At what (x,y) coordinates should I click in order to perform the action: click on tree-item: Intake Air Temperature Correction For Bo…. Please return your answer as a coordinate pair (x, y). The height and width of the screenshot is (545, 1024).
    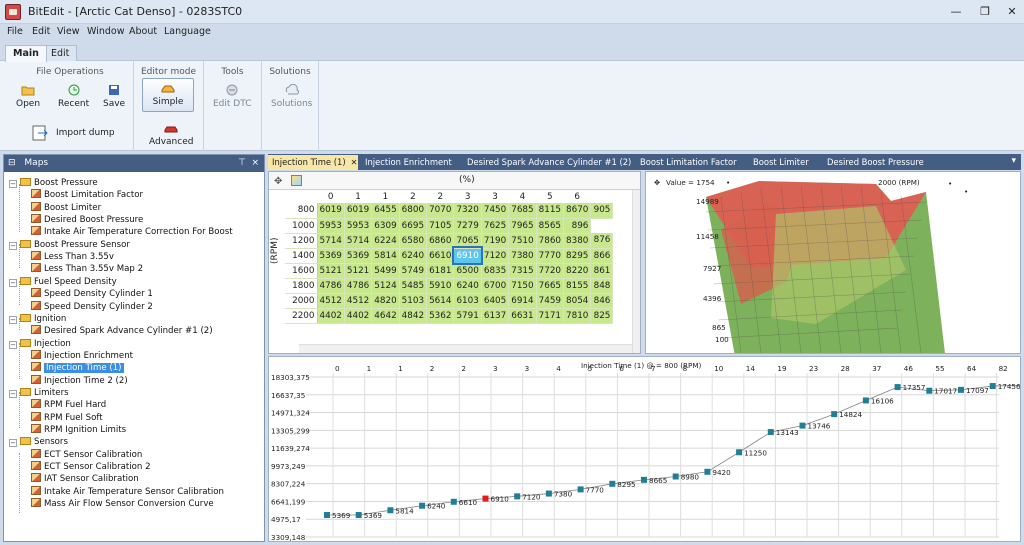
    Looking at the image, I should click on (132, 232).